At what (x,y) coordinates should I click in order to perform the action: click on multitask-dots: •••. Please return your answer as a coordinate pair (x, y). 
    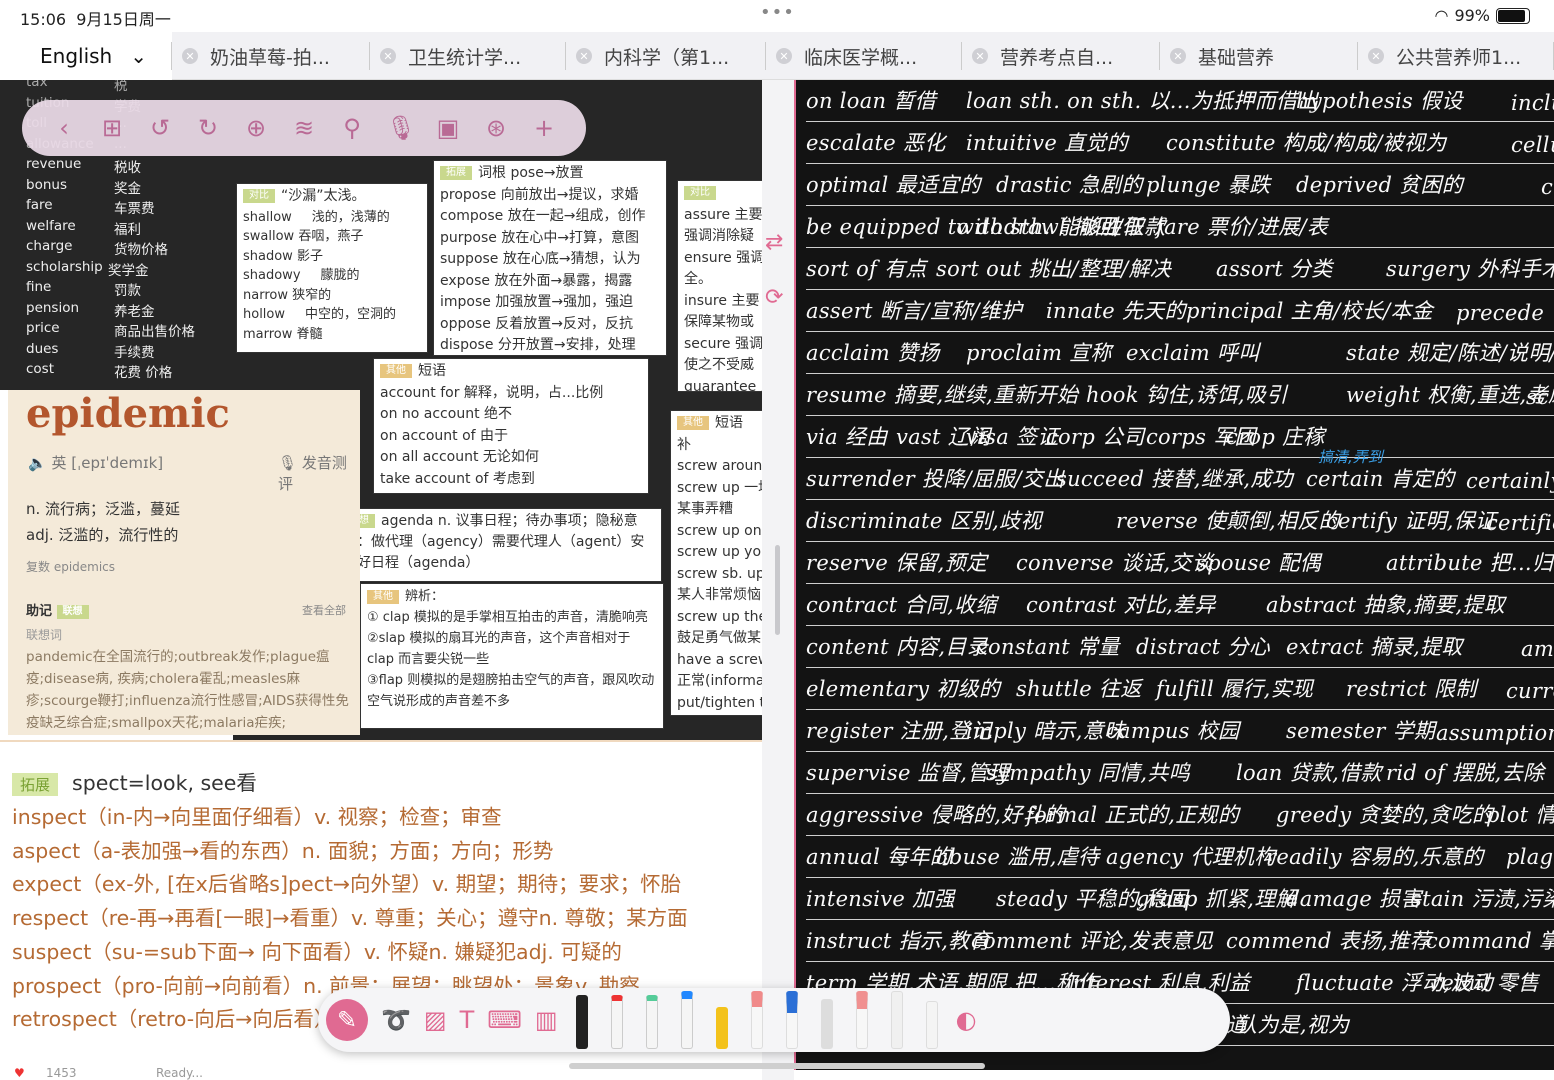
    Looking at the image, I should click on (777, 12).